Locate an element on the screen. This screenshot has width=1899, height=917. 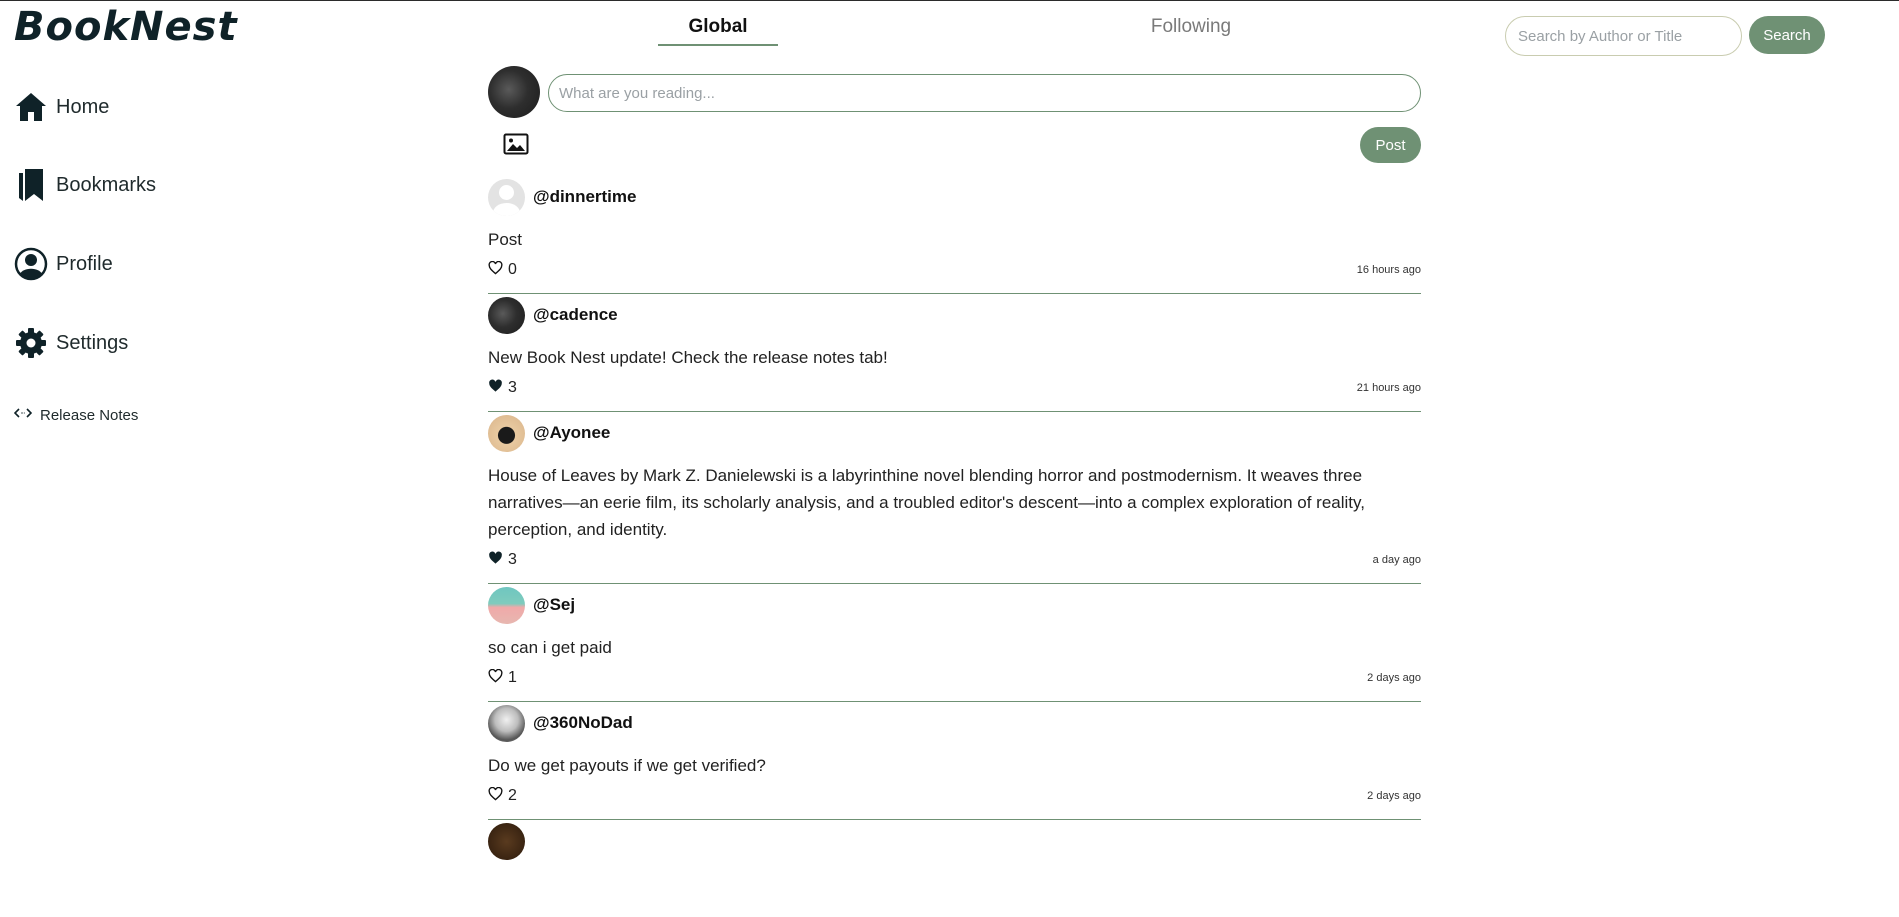
sidebar-item-release-notes: Release Notes is located at coordinates (76, 415).